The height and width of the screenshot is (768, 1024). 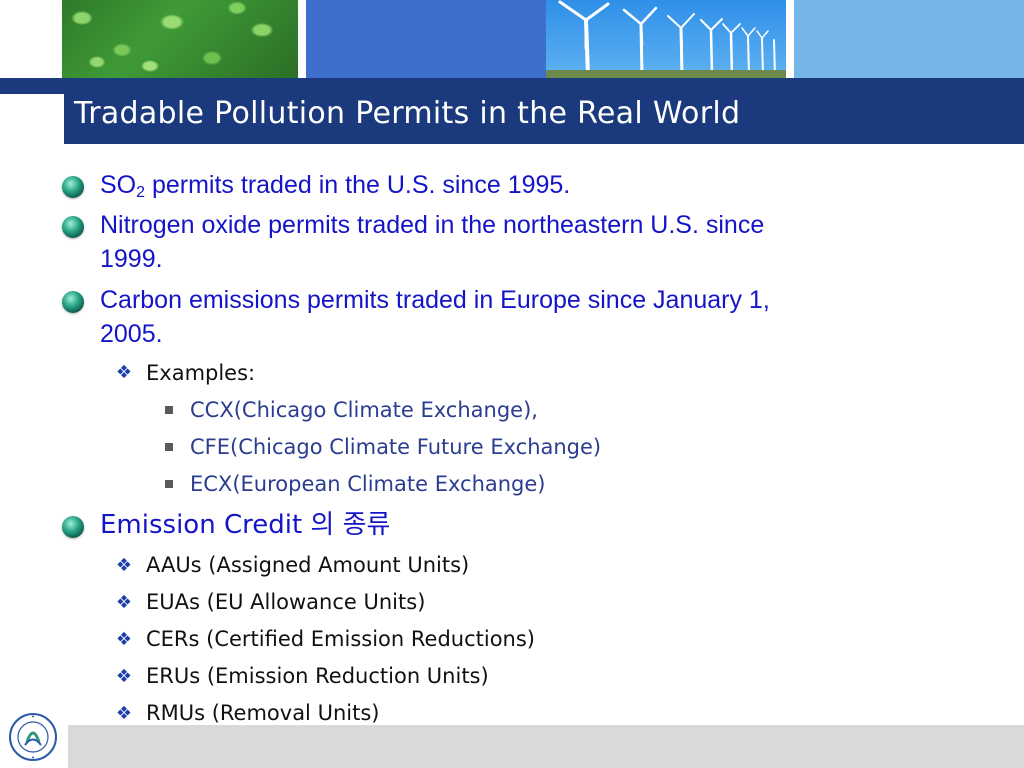 I want to click on bullet-text: 1999., so click(x=131, y=259).